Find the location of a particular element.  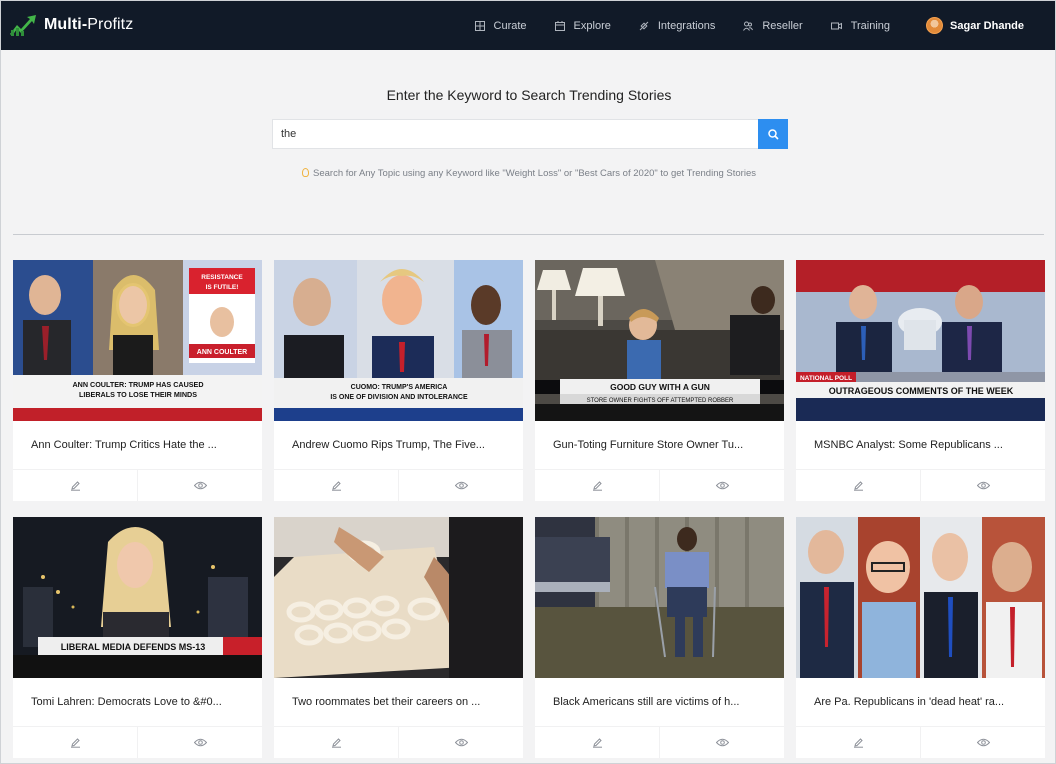

app-logo: Multi-Profitz is located at coordinates (70, 25).